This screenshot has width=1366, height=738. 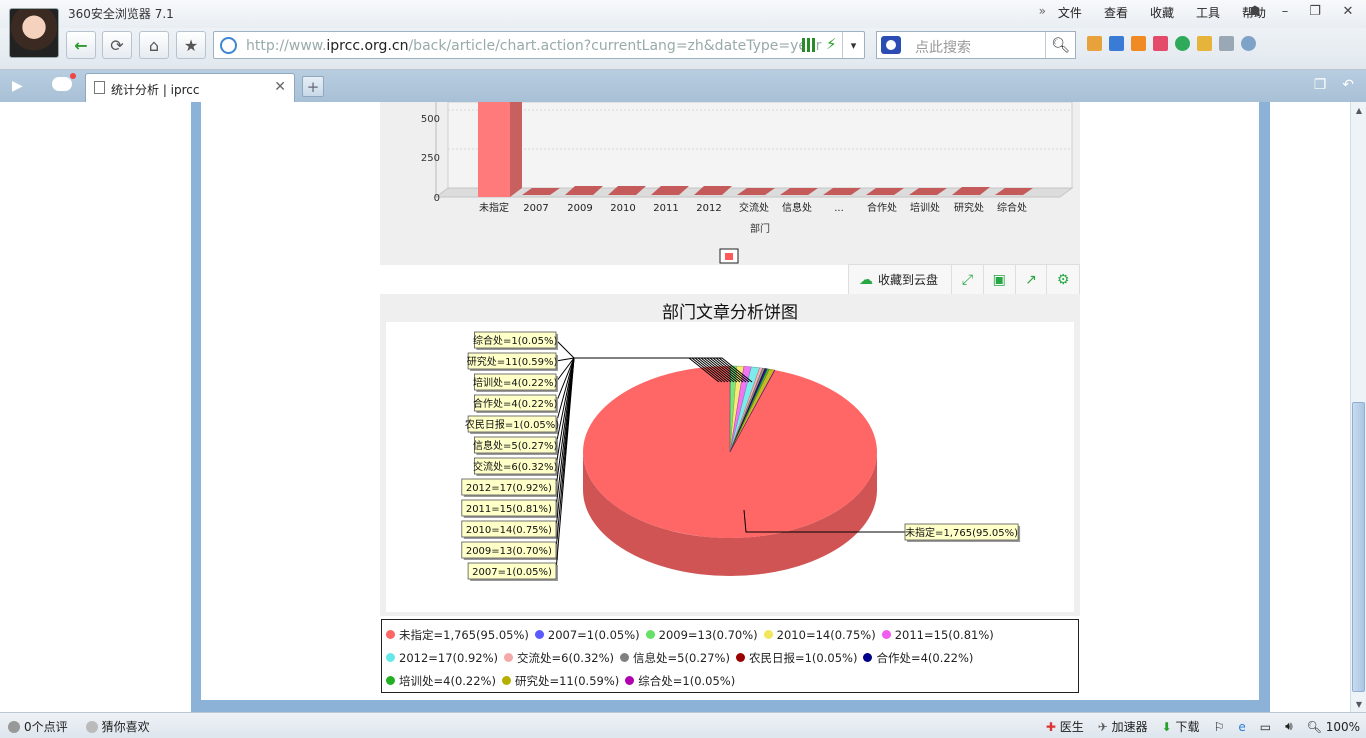 I want to click on legend-item-10: 培训处=4(0.22%), so click(x=441, y=680).